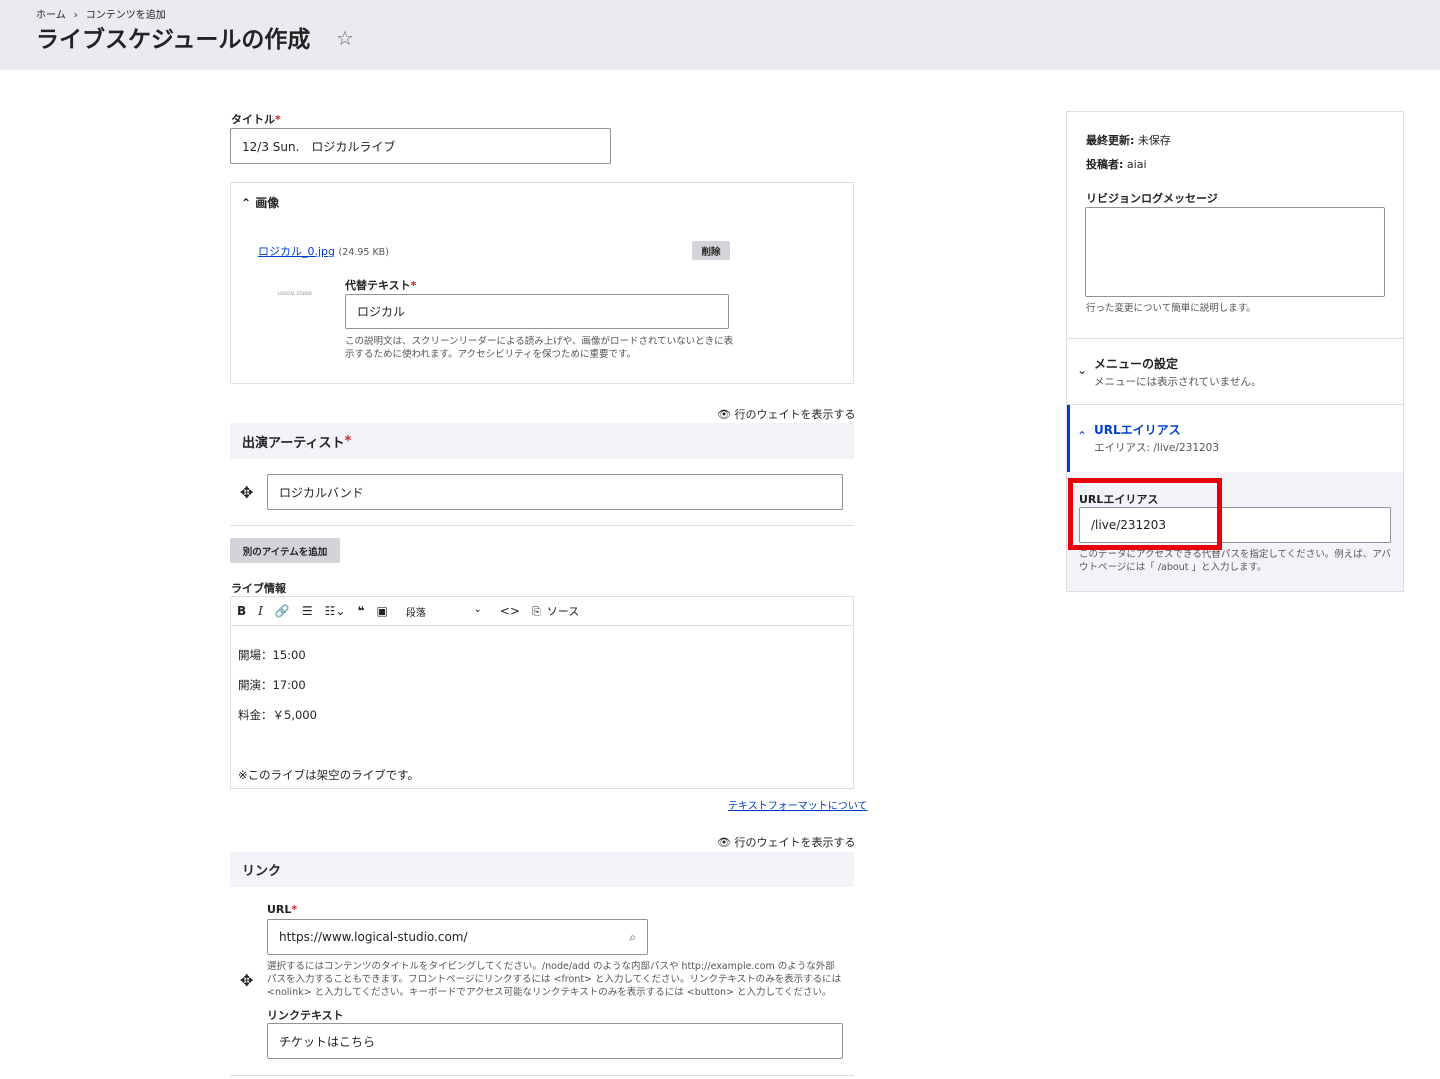 This screenshot has width=1440, height=1079. What do you see at coordinates (632, 936) in the screenshot?
I see `search-icon: ⌕` at bounding box center [632, 936].